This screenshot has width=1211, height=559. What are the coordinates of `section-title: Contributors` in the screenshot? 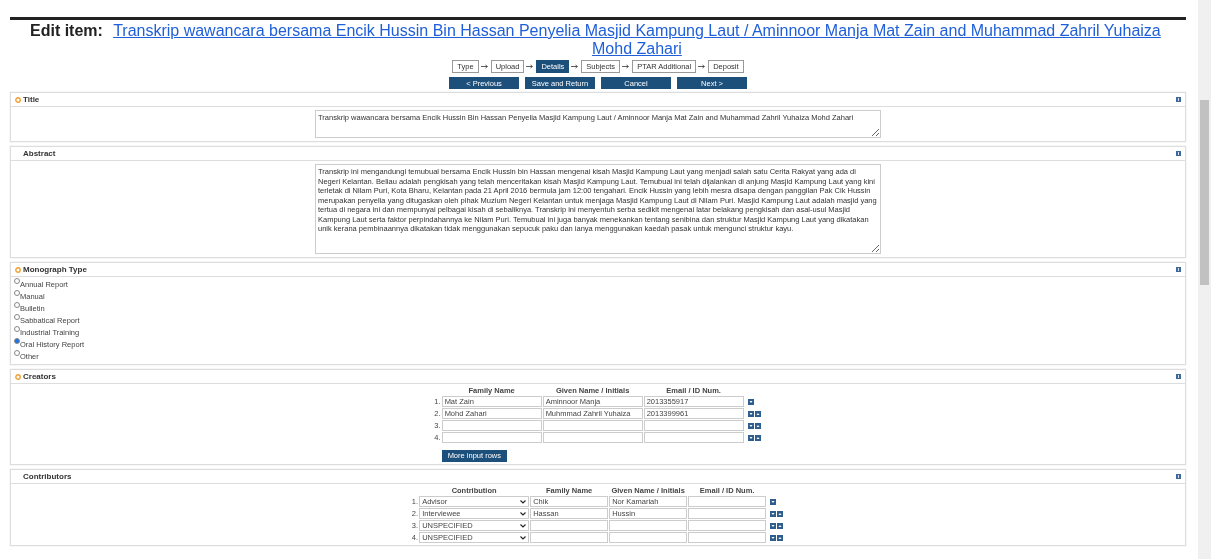 It's located at (48, 476).